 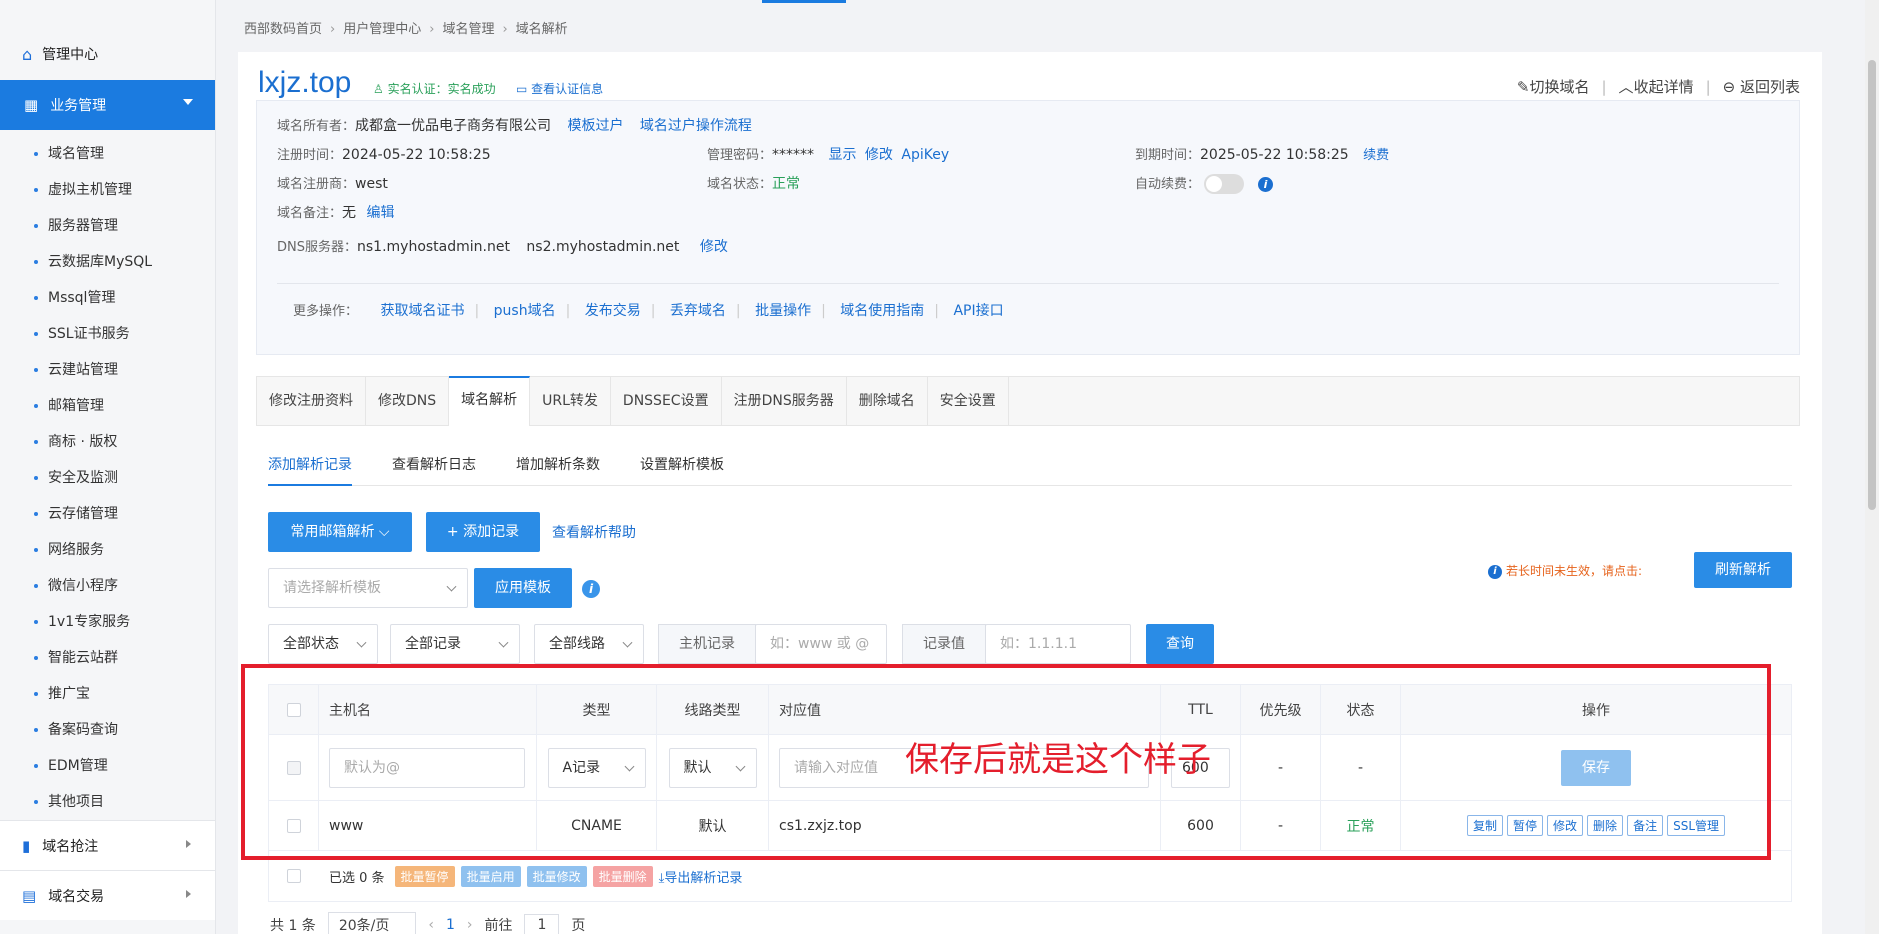 I want to click on sidebar-item-home: ⌂ 管理中心, so click(x=107, y=40).